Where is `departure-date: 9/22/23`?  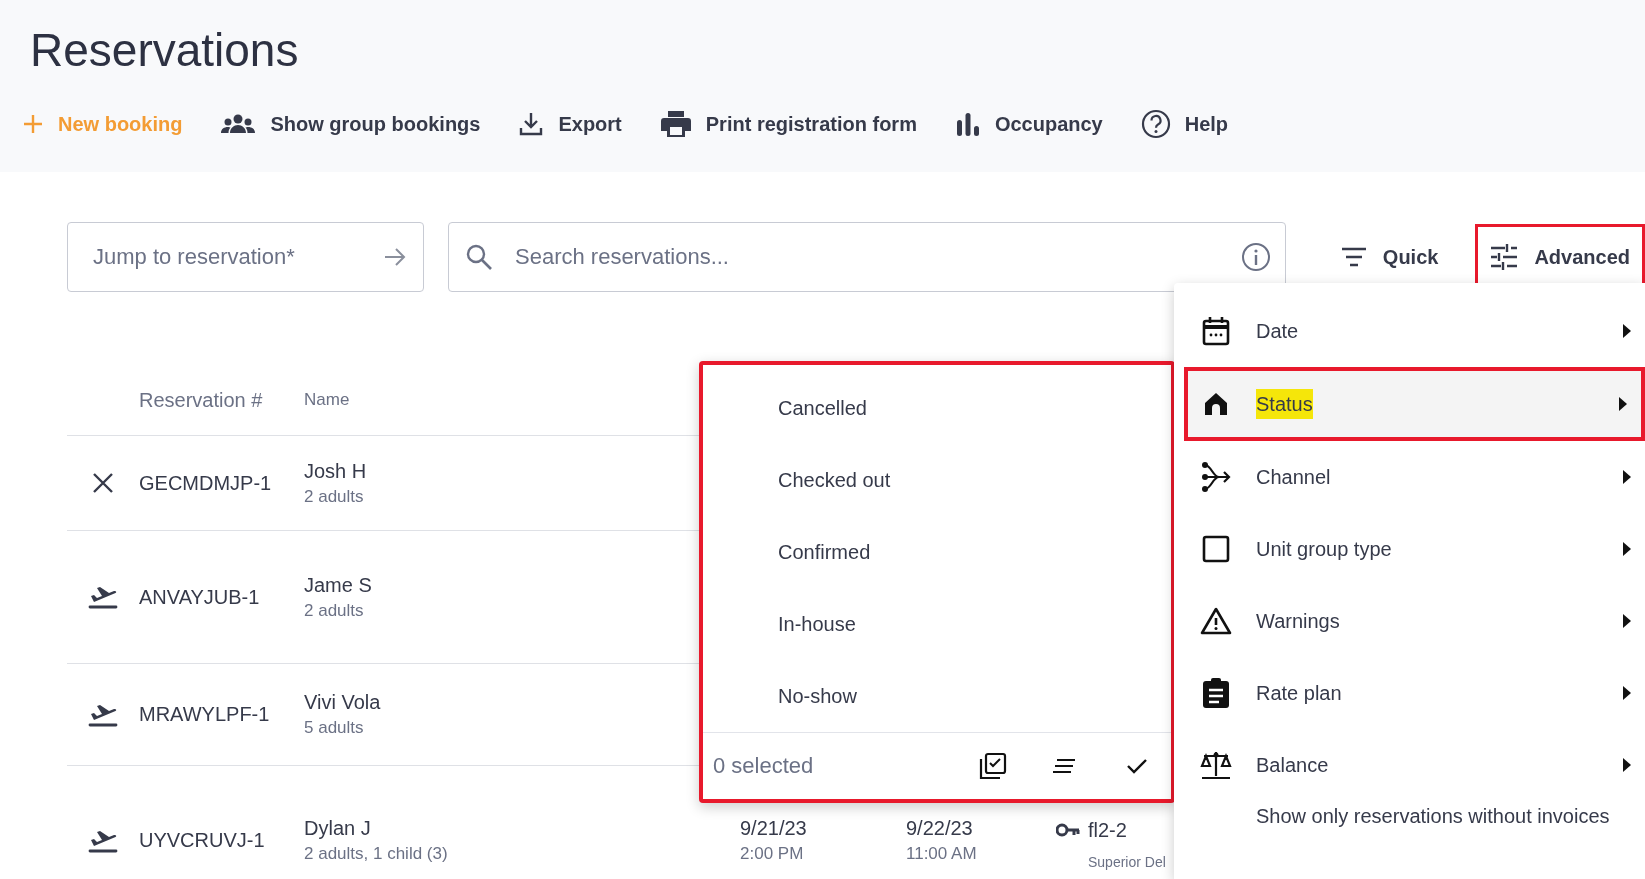
departure-date: 9/22/23 is located at coordinates (940, 828).